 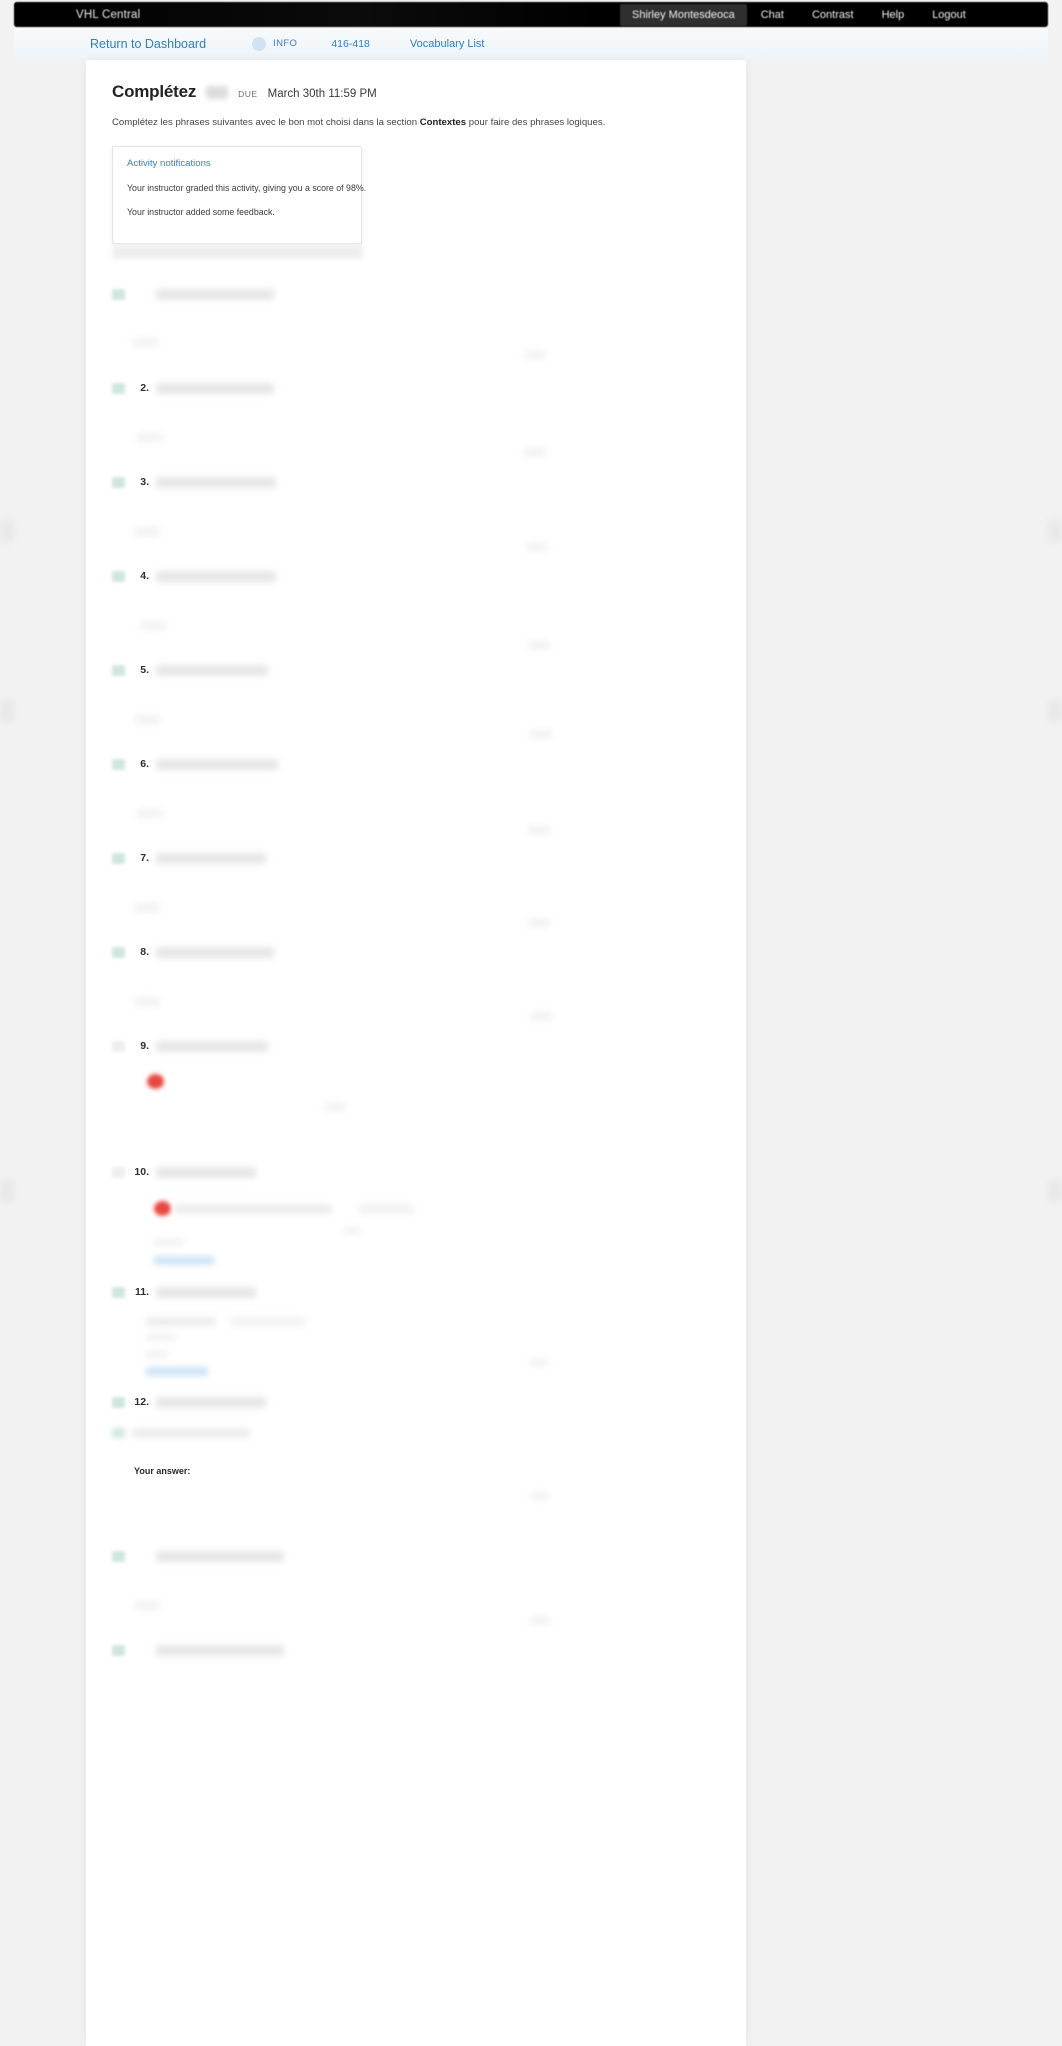 I want to click on question-row: 11., so click(x=416, y=1330).